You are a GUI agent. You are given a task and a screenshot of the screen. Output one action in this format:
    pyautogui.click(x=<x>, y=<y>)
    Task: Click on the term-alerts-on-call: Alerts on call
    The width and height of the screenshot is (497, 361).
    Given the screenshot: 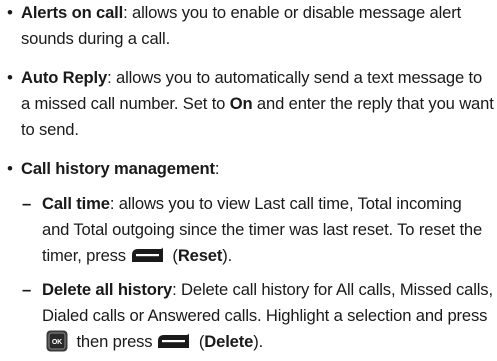 What is the action you would take?
    pyautogui.click(x=72, y=12)
    